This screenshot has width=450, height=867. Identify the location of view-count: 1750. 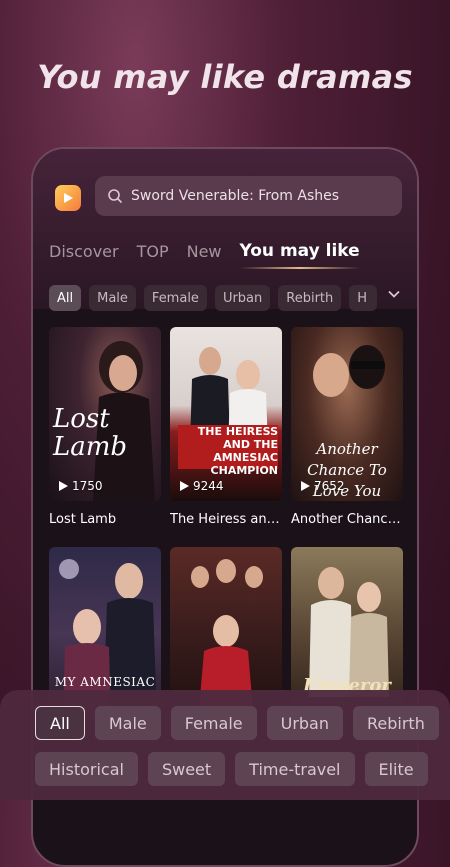
(81, 486).